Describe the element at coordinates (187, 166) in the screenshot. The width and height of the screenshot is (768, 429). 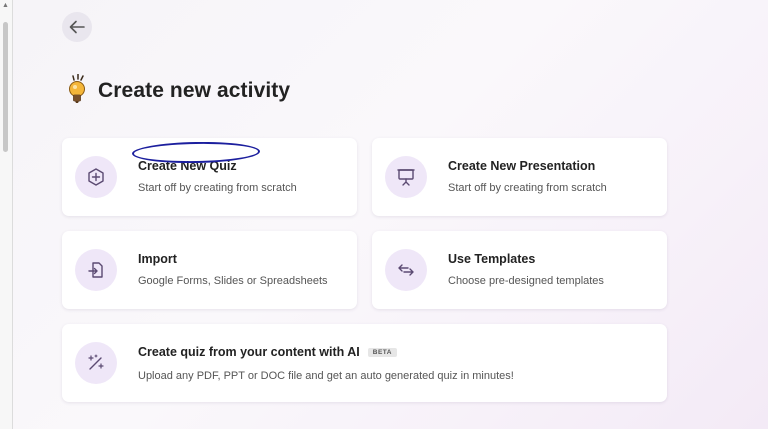
I see `create-new-quiz-title: Create New Quiz` at that location.